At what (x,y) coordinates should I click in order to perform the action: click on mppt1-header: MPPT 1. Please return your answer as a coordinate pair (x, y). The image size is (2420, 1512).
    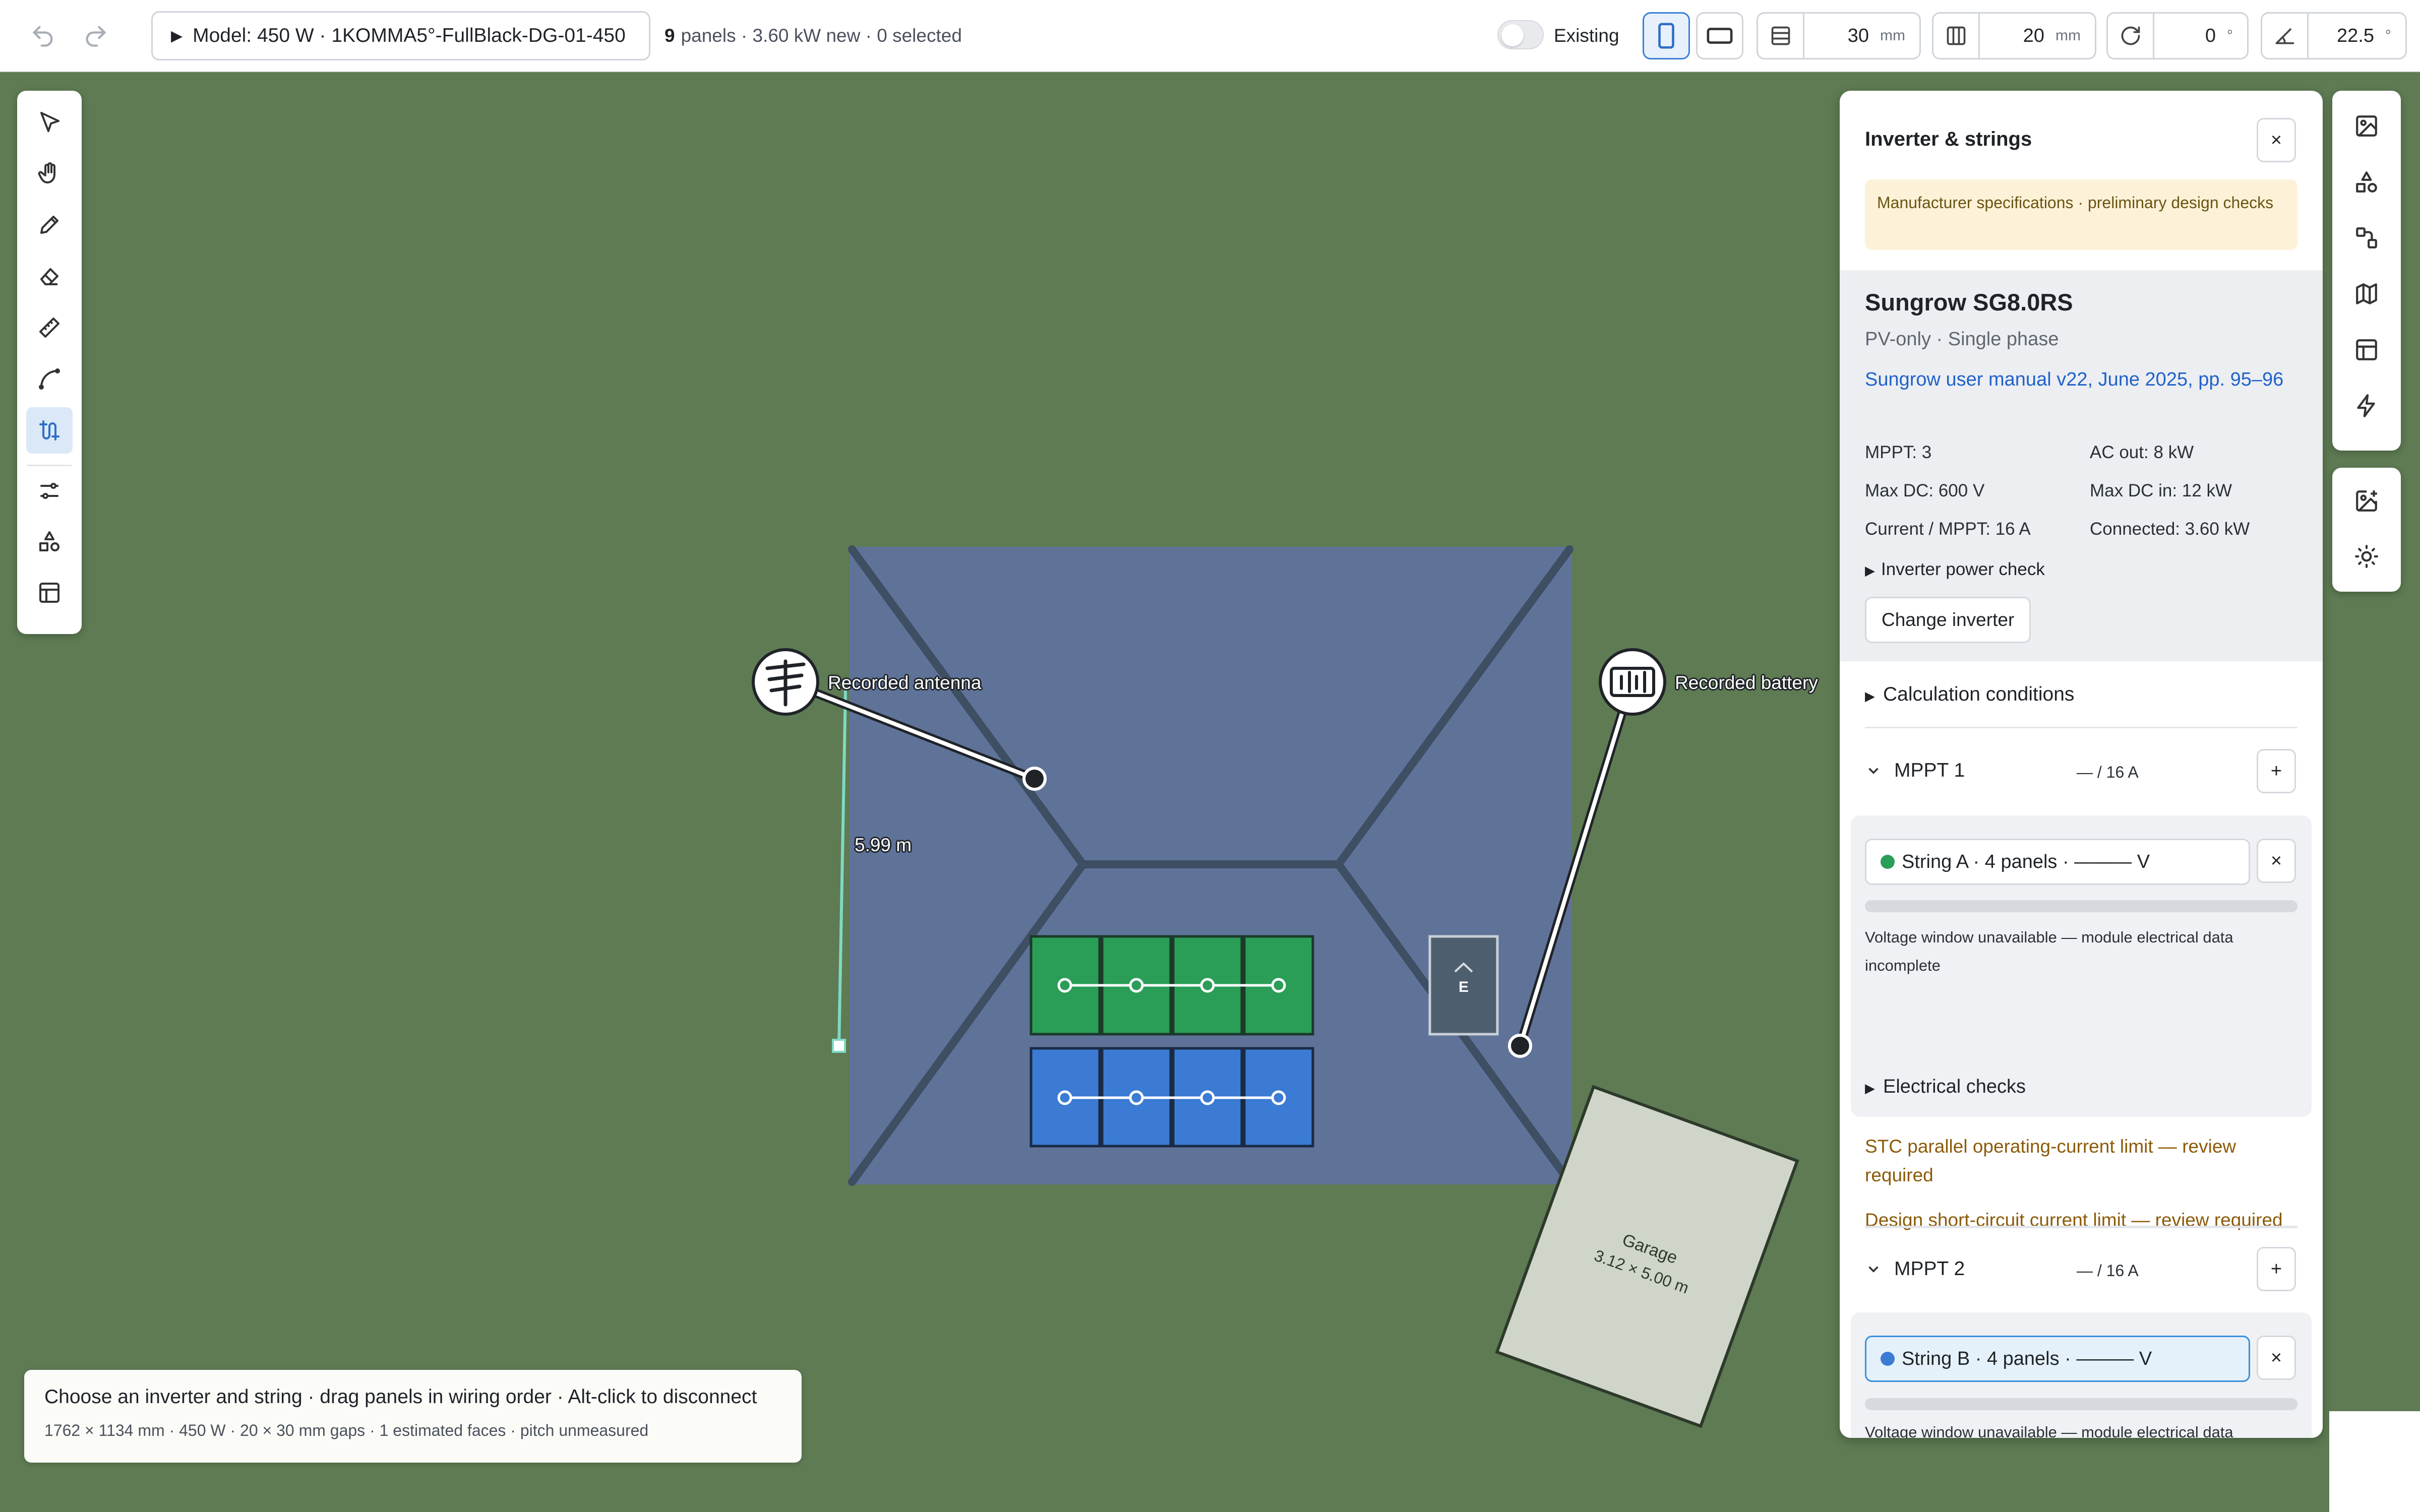
    Looking at the image, I should click on (1915, 771).